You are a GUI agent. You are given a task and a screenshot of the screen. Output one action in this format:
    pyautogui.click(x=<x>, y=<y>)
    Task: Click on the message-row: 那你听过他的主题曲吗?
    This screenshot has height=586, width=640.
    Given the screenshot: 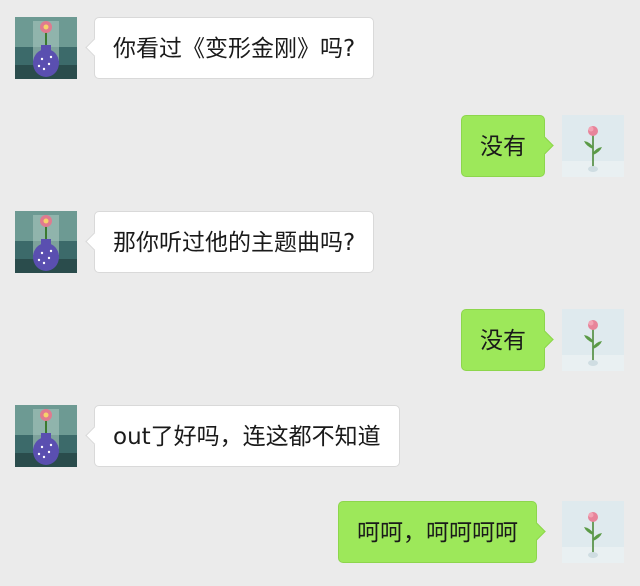 What is the action you would take?
    pyautogui.click(x=320, y=243)
    